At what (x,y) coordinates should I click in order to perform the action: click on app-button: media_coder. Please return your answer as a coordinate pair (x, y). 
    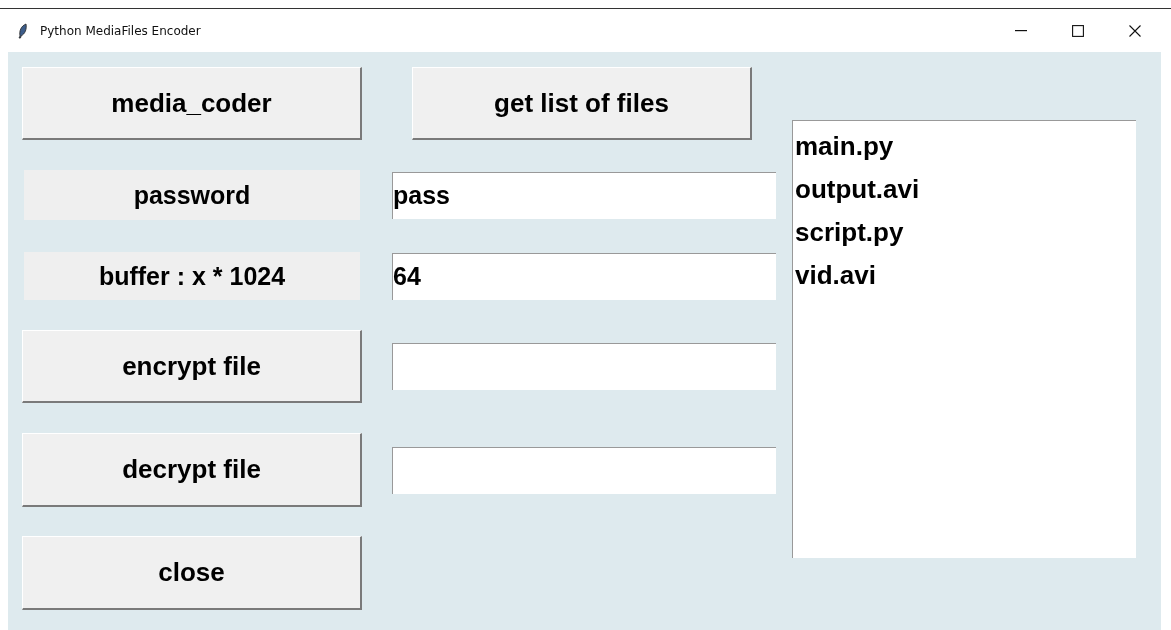
    Looking at the image, I should click on (192, 103).